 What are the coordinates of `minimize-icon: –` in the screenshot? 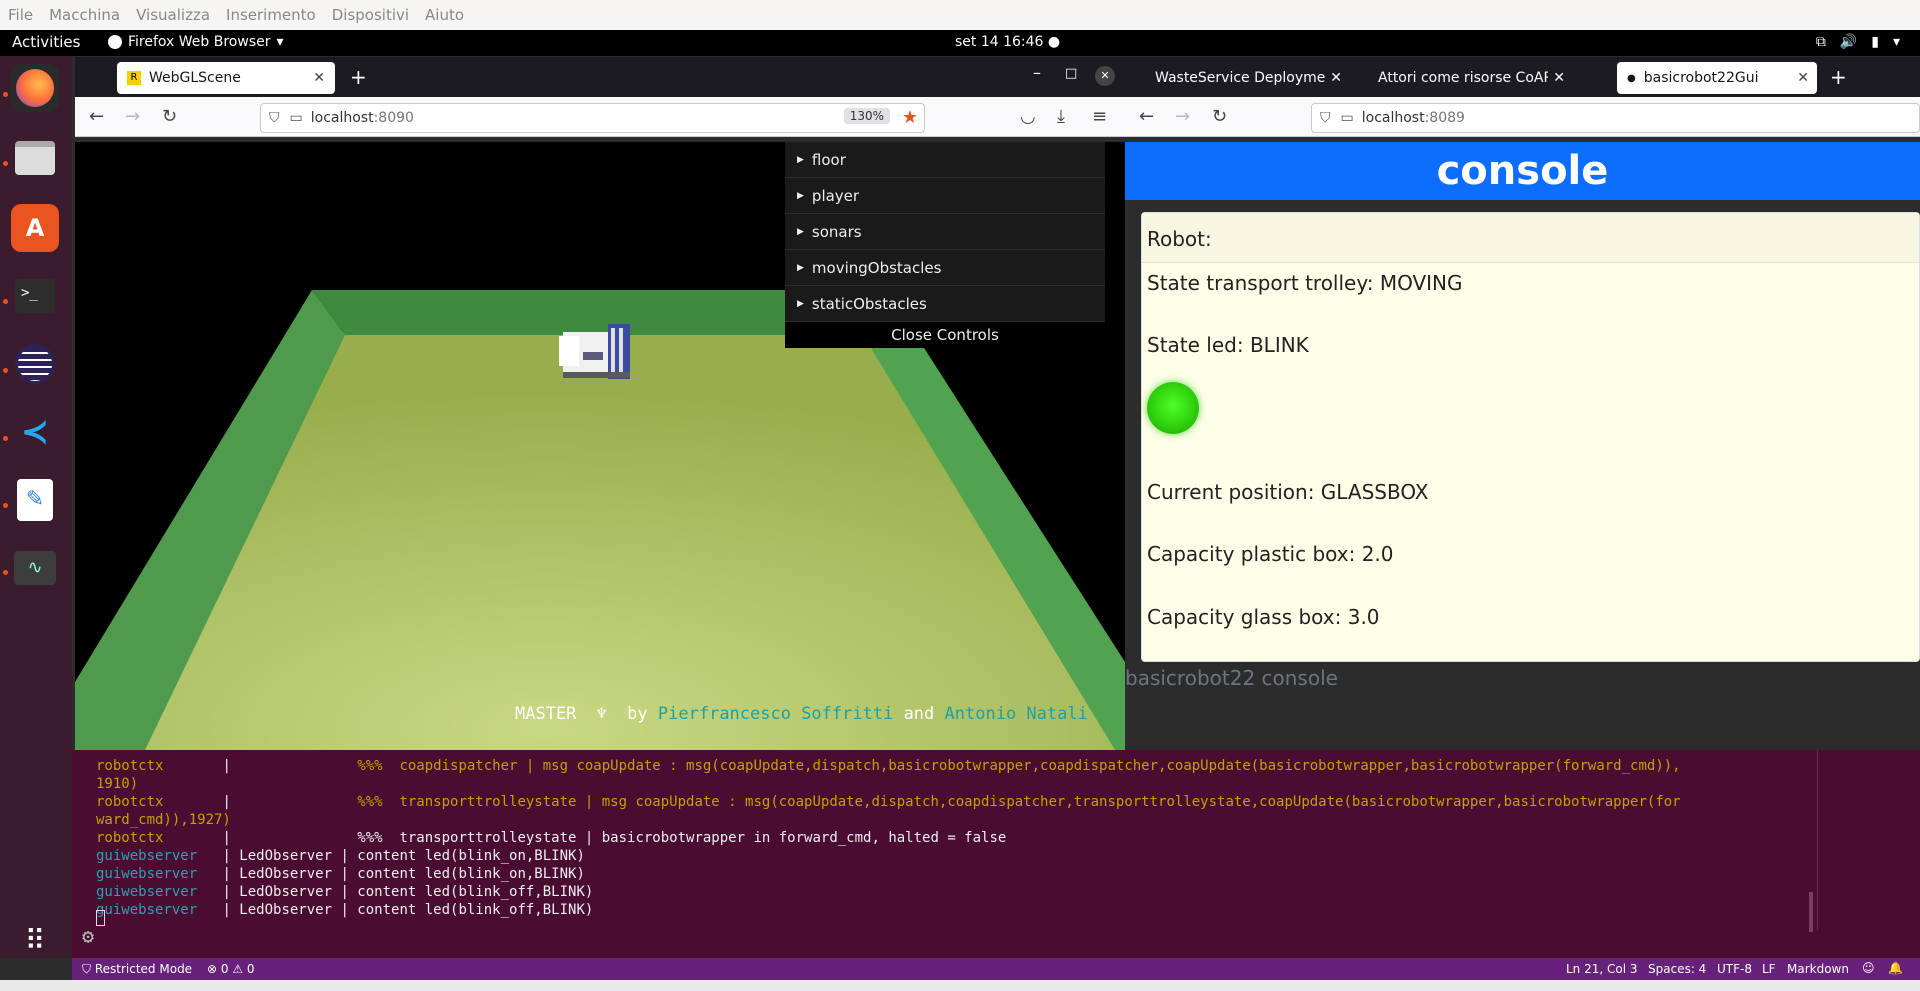 It's located at (1037, 72).